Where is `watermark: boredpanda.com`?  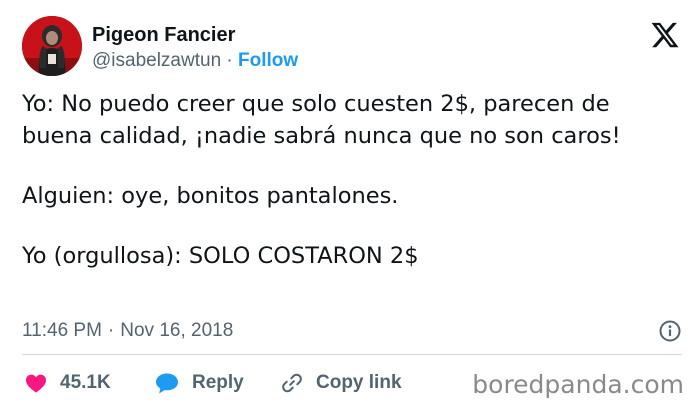 watermark: boredpanda.com is located at coordinates (578, 384).